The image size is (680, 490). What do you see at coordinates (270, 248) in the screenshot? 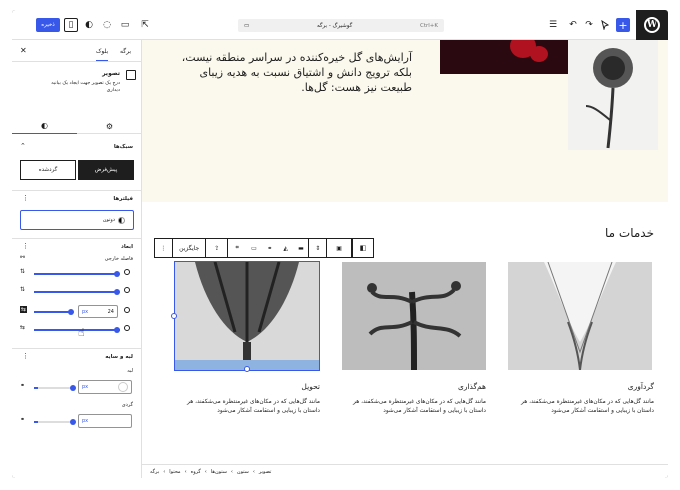
I see `link-icon: ⚭` at bounding box center [270, 248].